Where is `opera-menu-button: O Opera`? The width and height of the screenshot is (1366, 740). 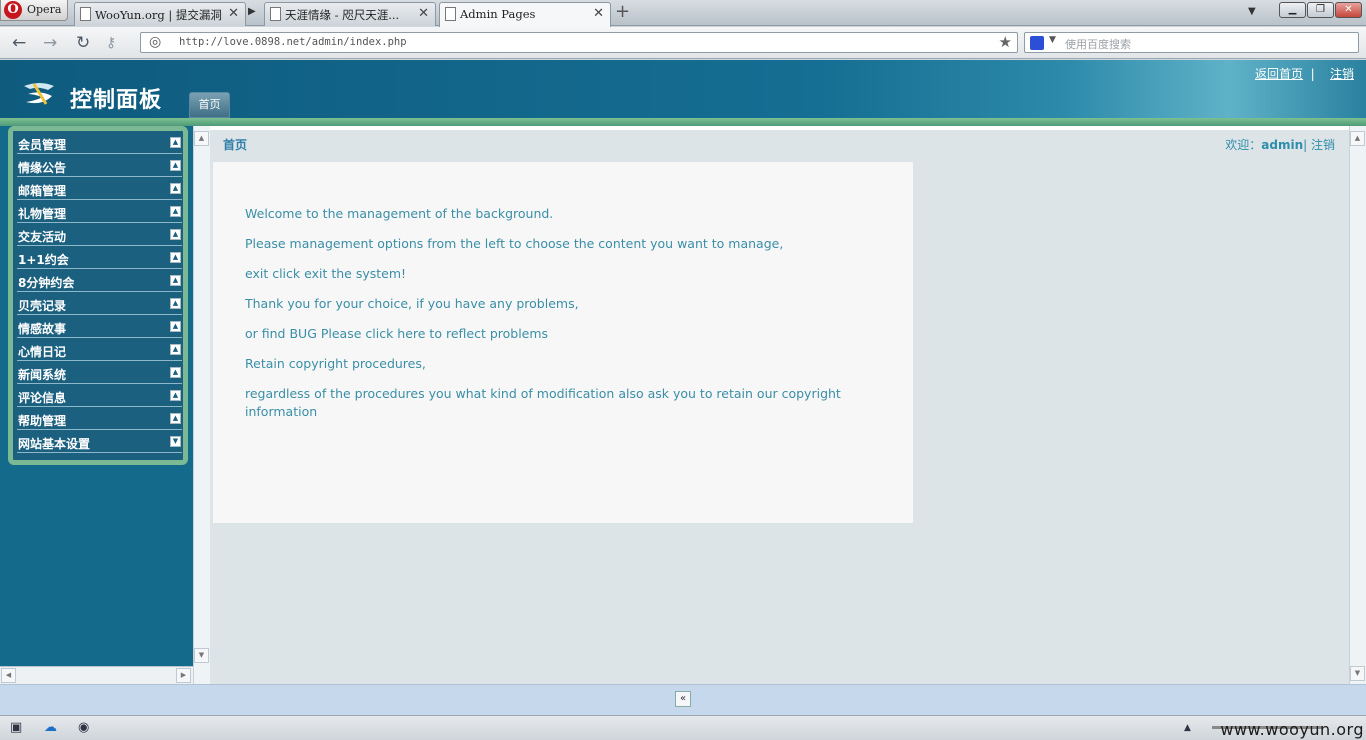 opera-menu-button: O Opera is located at coordinates (34, 10).